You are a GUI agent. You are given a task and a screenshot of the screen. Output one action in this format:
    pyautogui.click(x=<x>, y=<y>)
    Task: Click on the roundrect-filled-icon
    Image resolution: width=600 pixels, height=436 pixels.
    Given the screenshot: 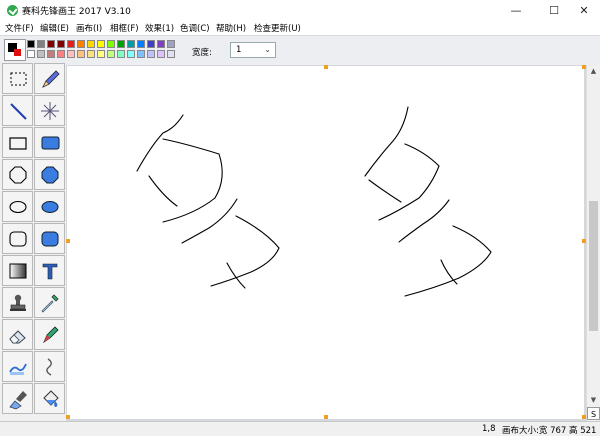 What is the action you would take?
    pyautogui.click(x=50, y=239)
    